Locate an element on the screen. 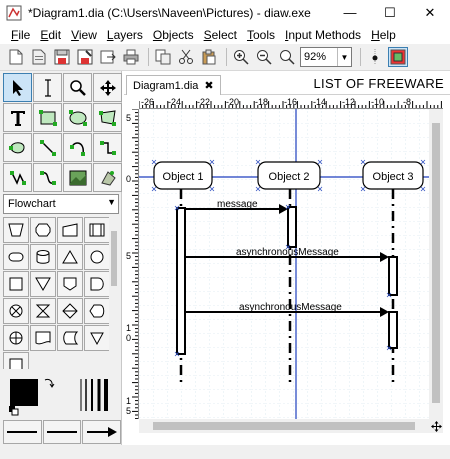  diamond-icon is located at coordinates (70, 311).